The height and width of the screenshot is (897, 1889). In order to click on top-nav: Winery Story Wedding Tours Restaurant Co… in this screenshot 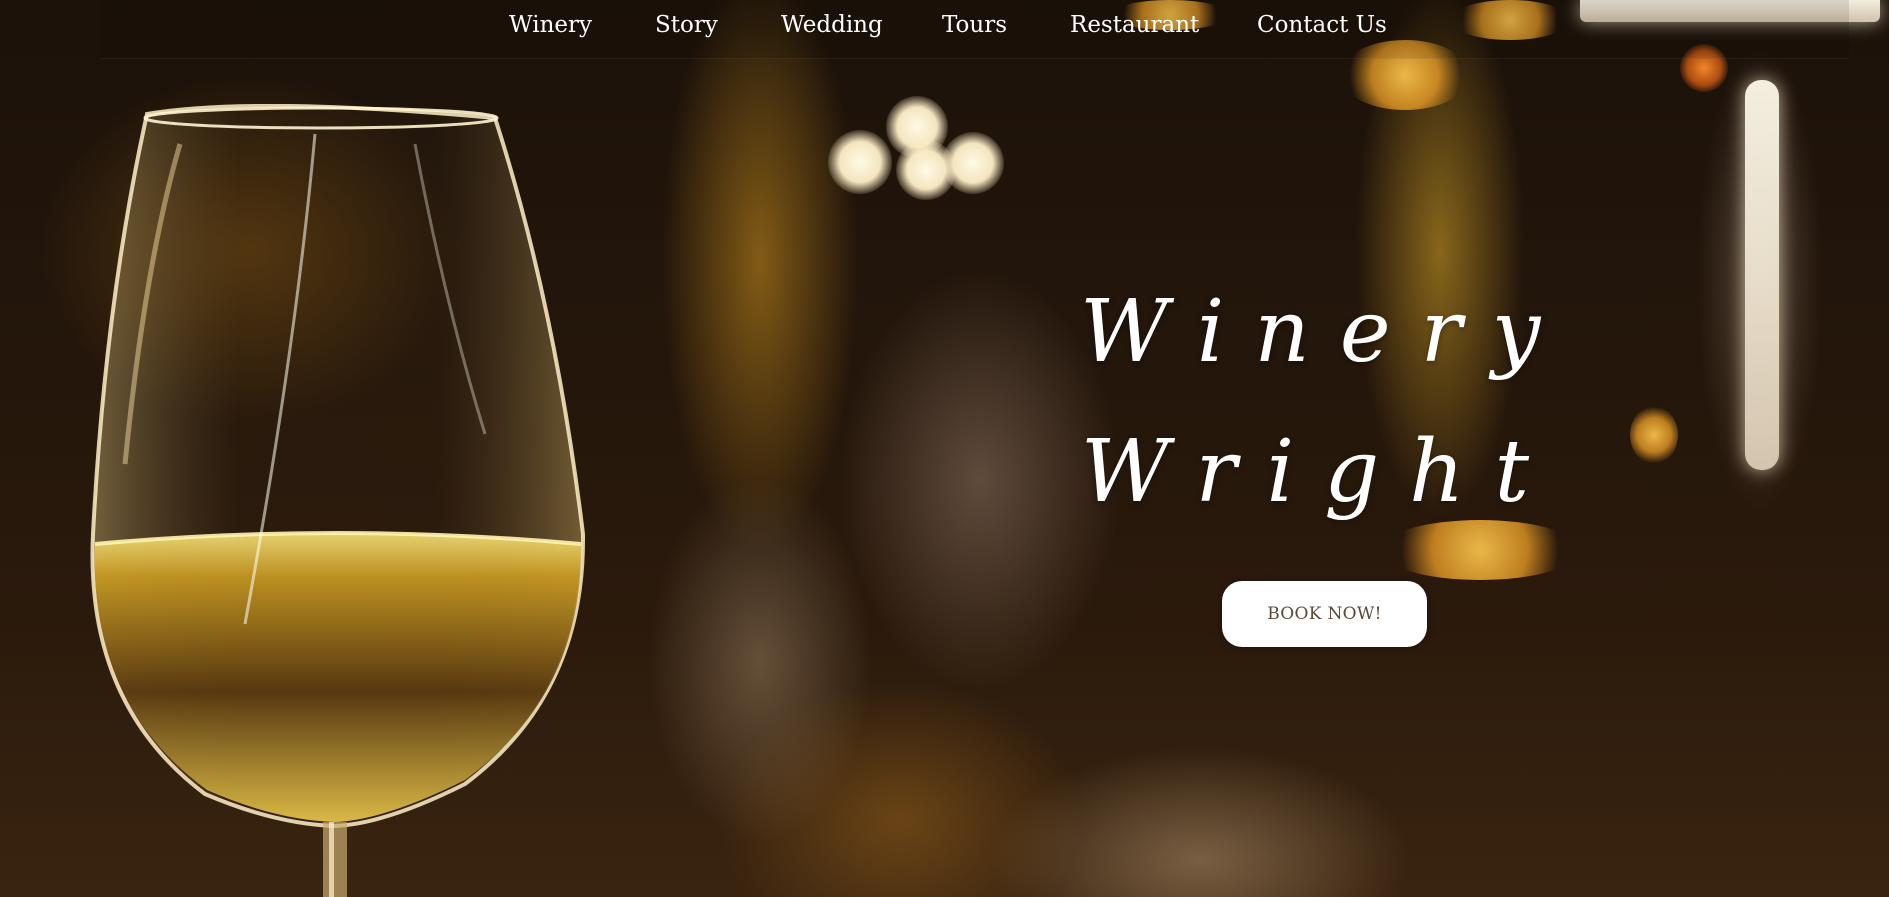, I will do `click(974, 29)`.